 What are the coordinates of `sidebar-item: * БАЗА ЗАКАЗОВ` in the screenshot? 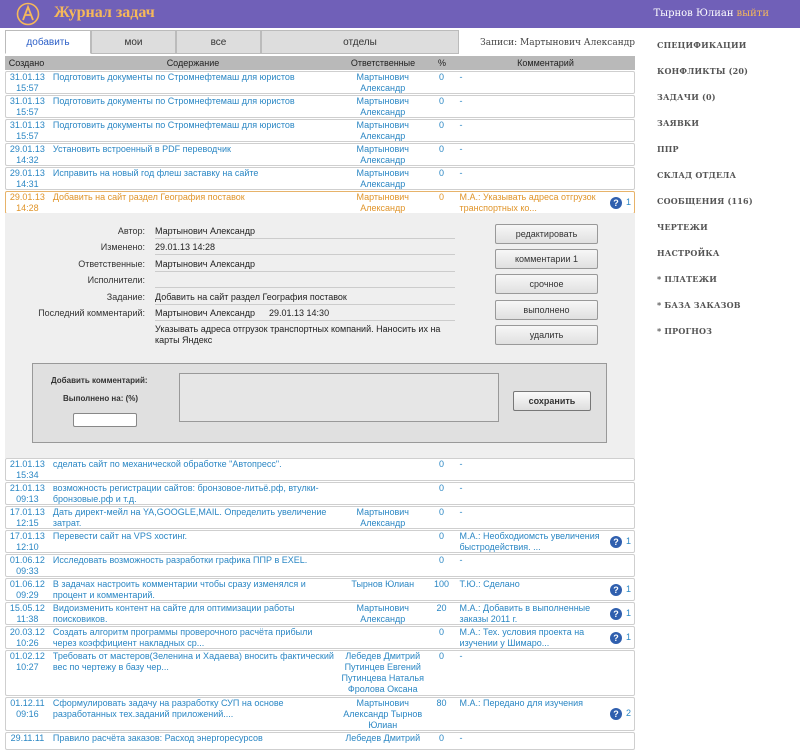 It's located at (727, 313).